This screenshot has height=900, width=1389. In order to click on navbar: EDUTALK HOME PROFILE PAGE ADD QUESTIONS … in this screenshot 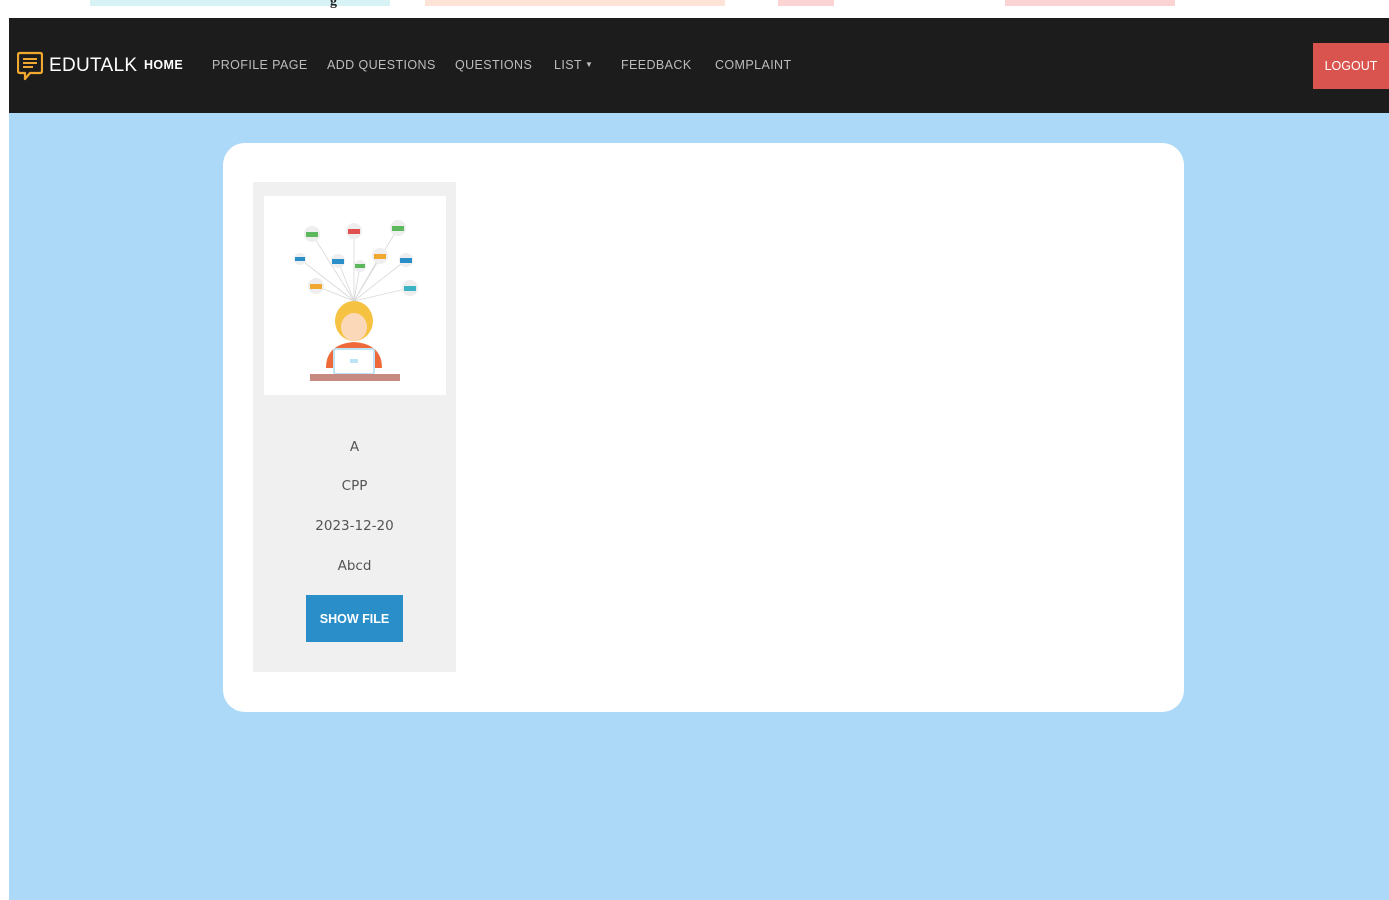, I will do `click(699, 65)`.